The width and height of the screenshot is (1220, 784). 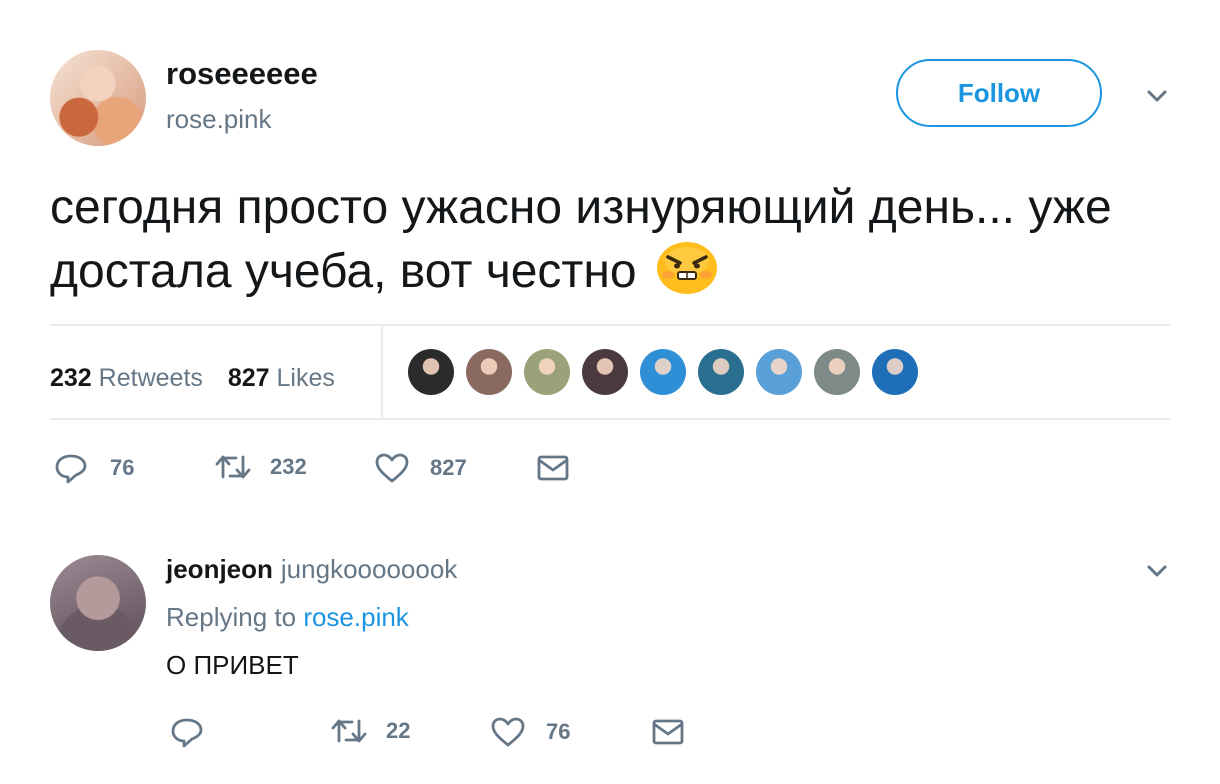 What do you see at coordinates (231, 617) in the screenshot?
I see `replying-prefix: Replying to` at bounding box center [231, 617].